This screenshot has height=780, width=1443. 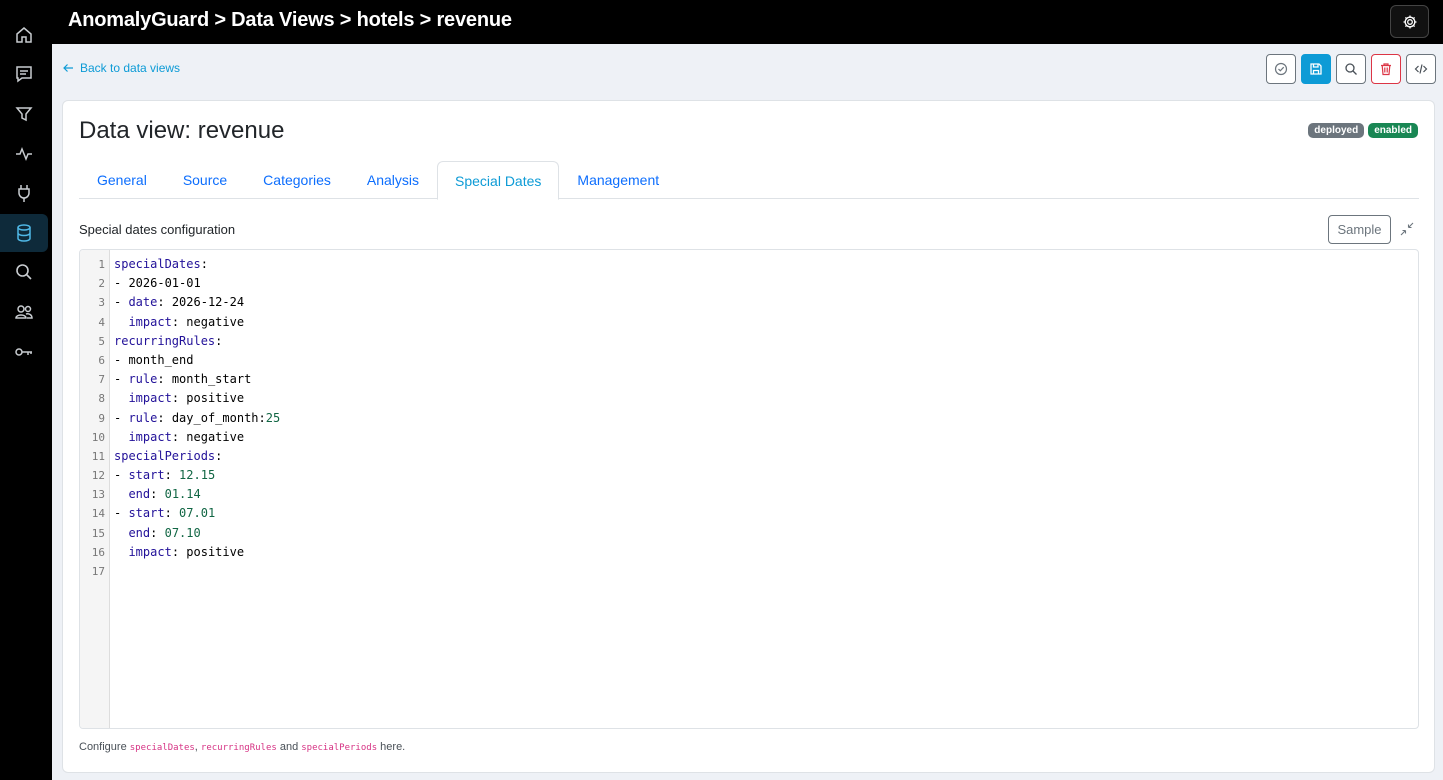 I want to click on line-number: 1, so click(x=101, y=264).